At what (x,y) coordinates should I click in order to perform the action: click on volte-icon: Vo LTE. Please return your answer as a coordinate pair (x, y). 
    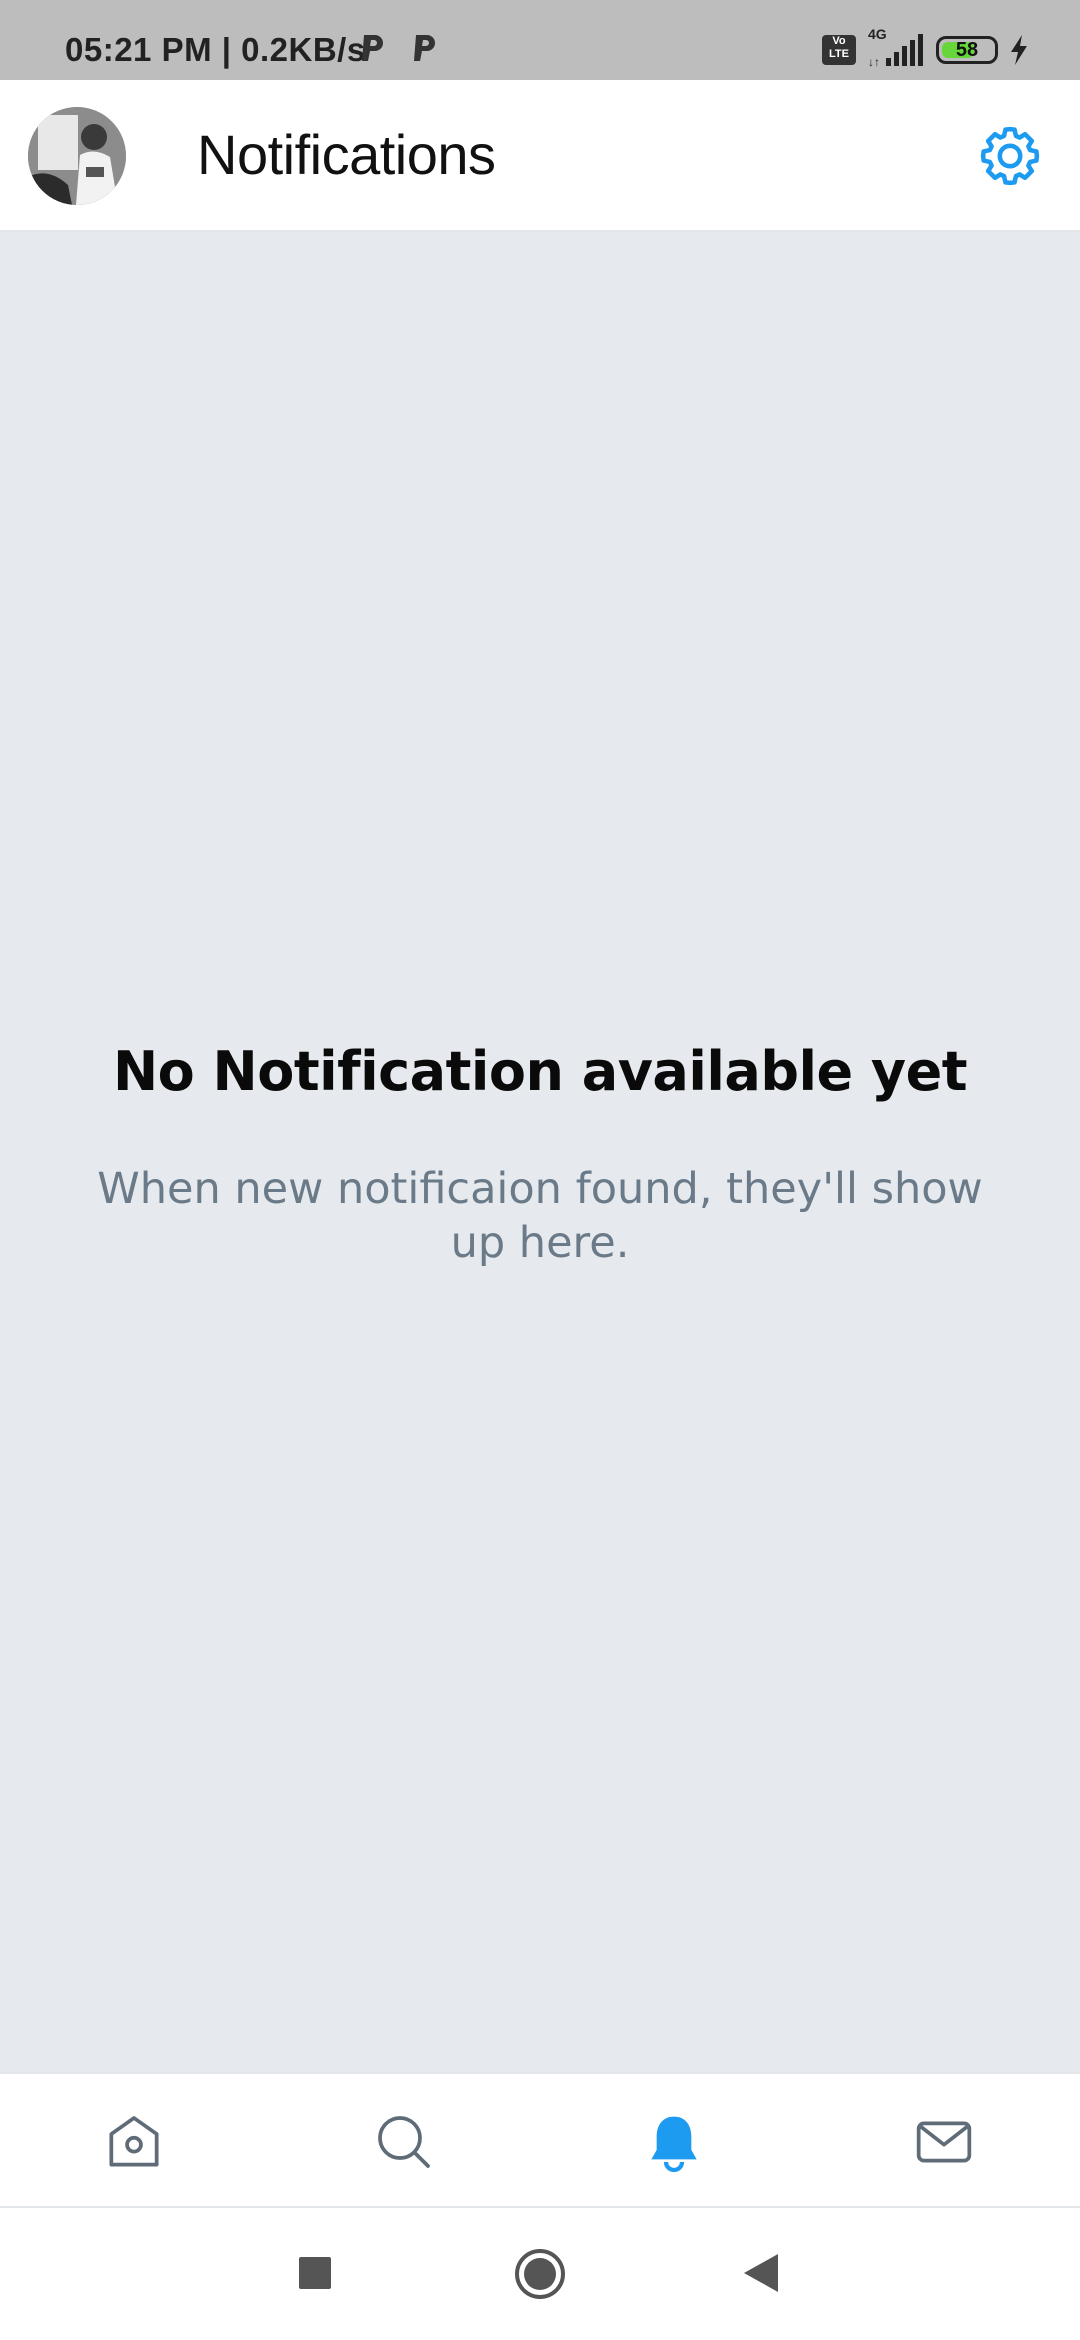
    Looking at the image, I should click on (839, 50).